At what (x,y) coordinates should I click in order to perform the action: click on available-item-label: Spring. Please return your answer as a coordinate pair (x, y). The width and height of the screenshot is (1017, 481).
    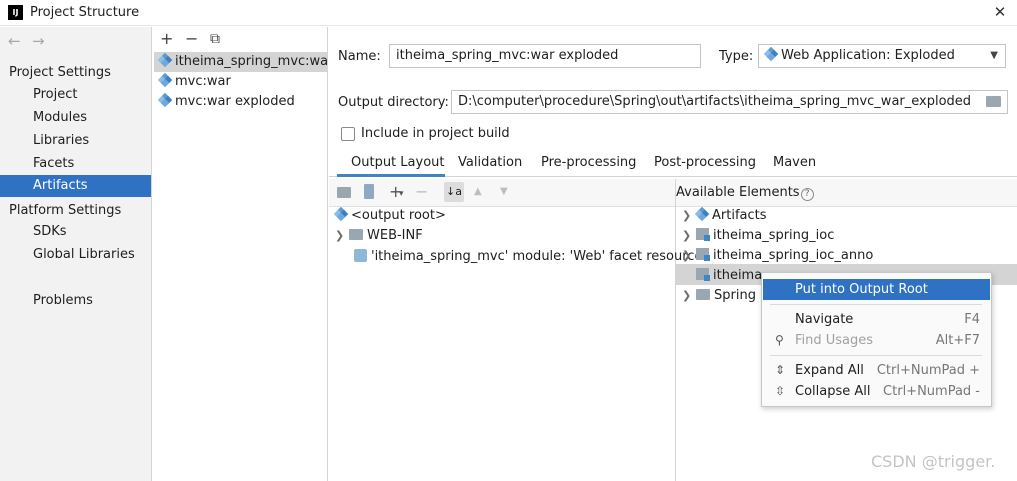
    Looking at the image, I should click on (735, 295).